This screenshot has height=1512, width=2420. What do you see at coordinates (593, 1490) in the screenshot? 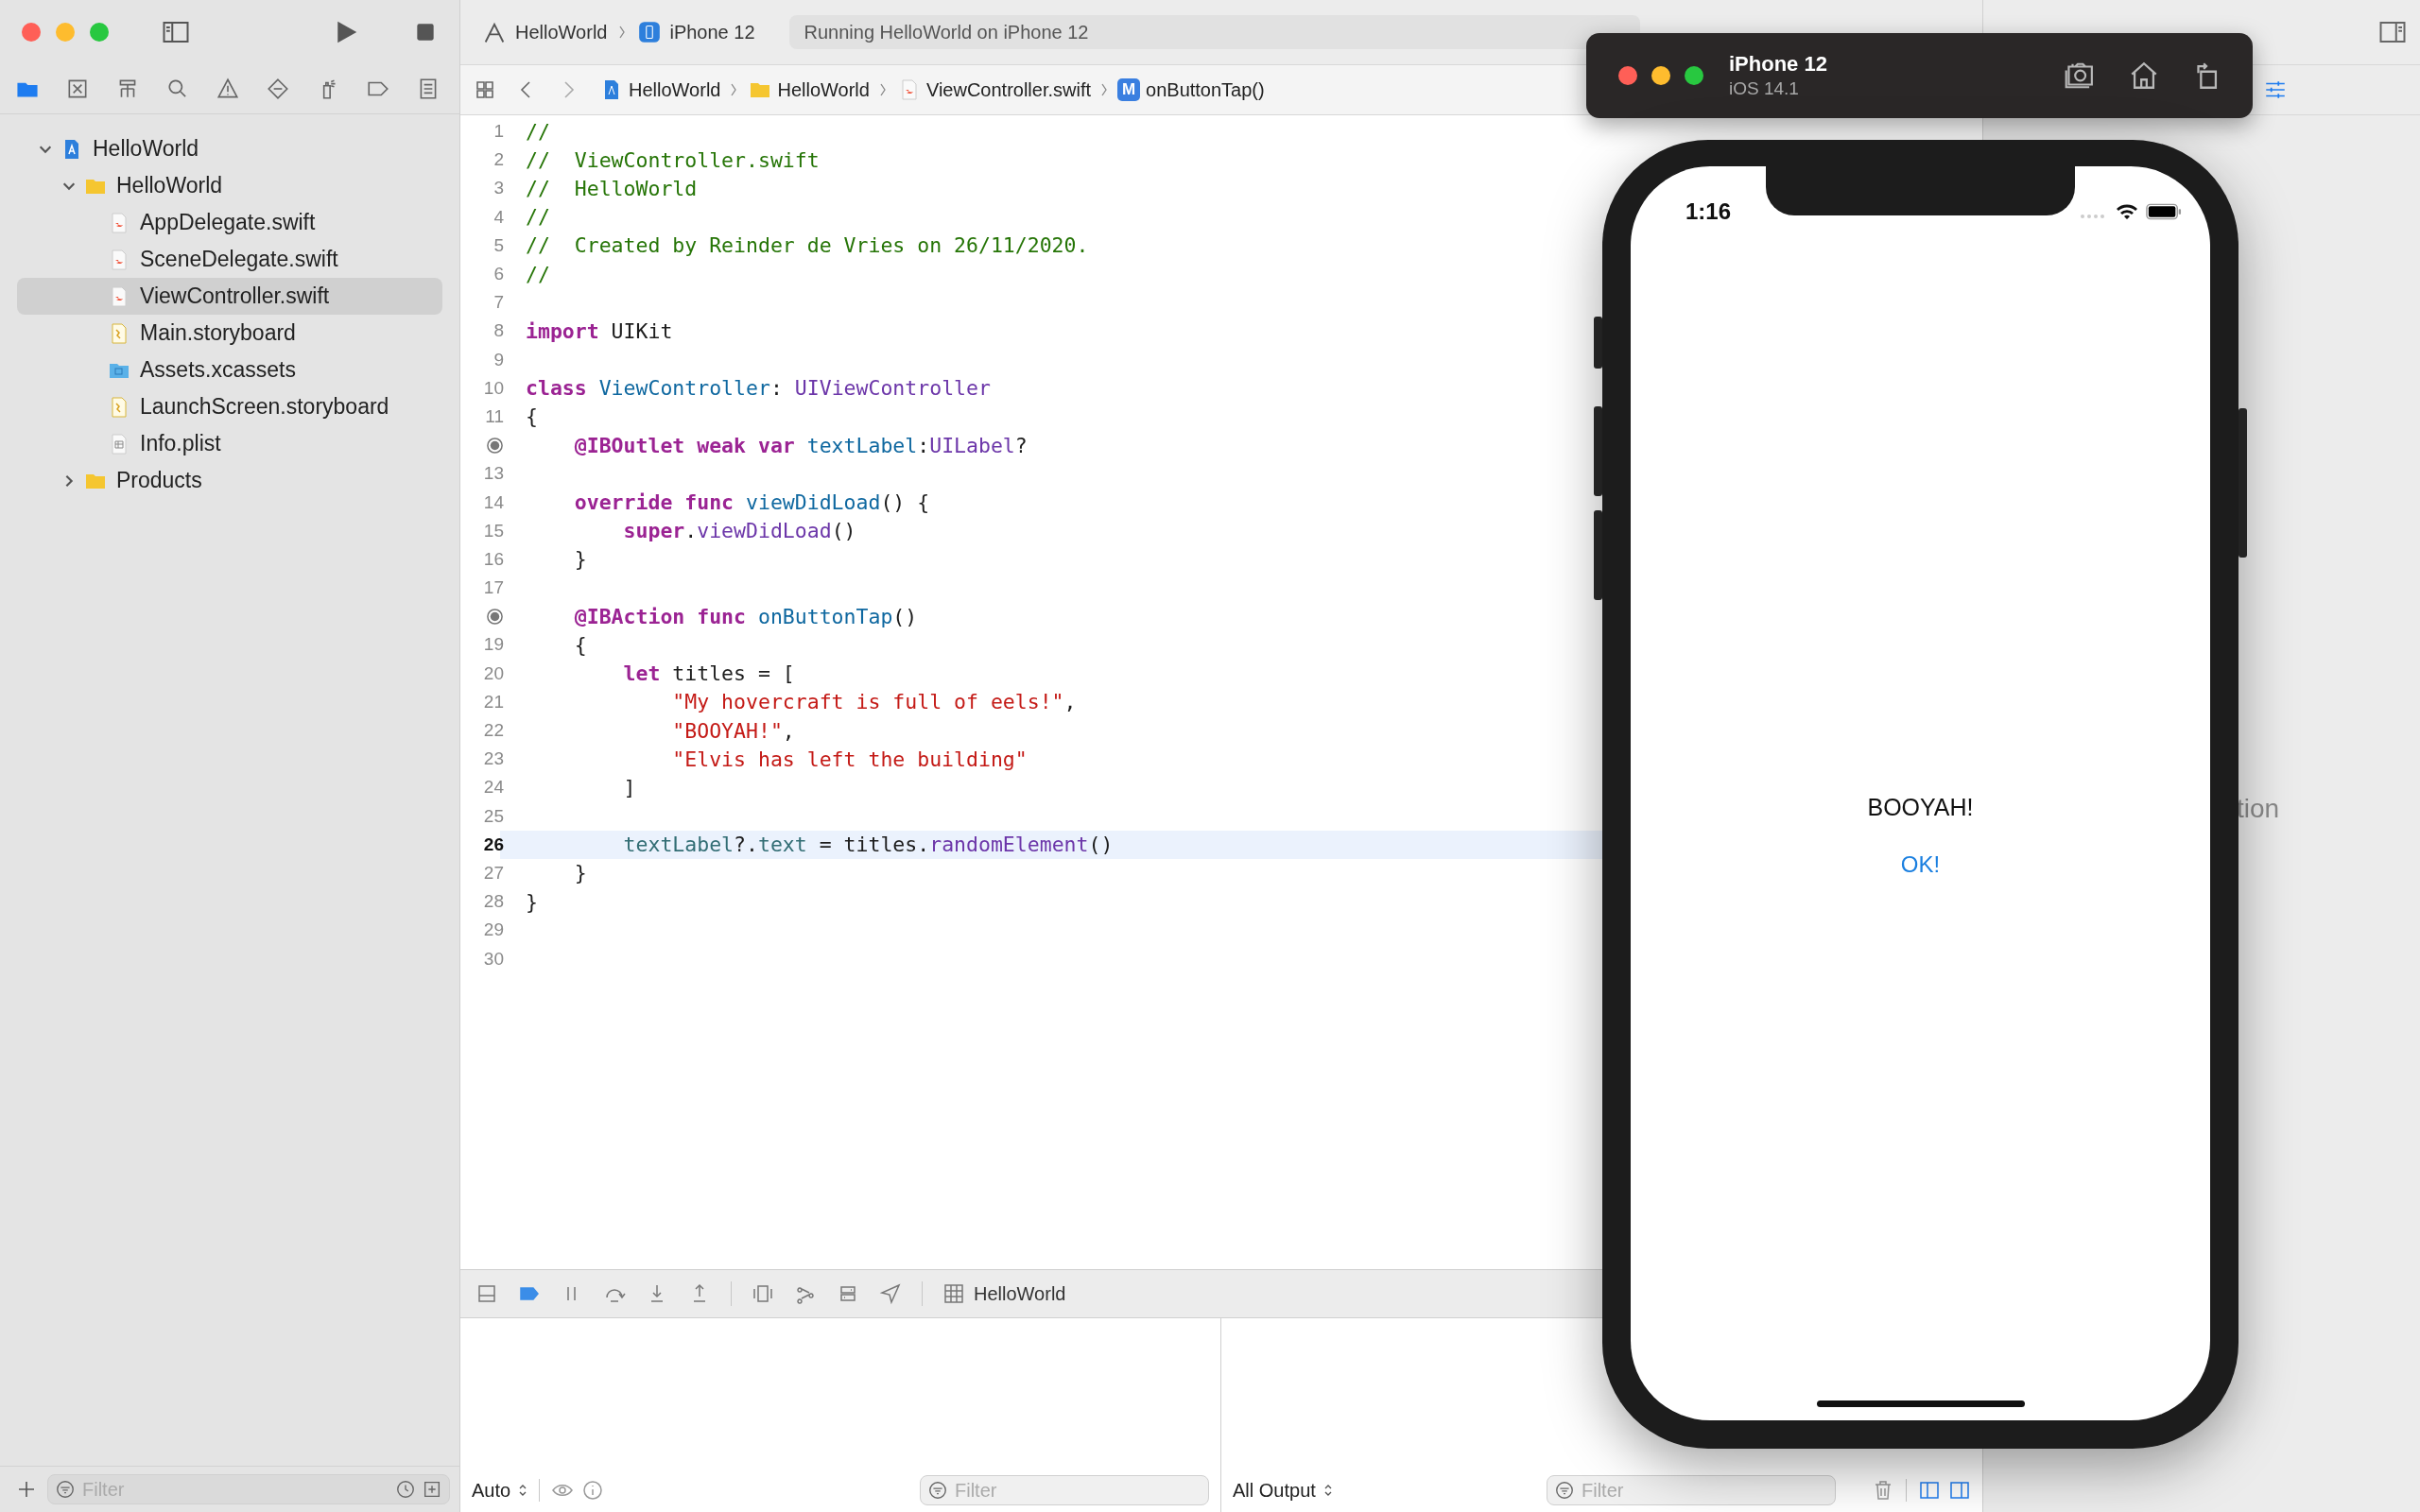
I see `info-icon` at bounding box center [593, 1490].